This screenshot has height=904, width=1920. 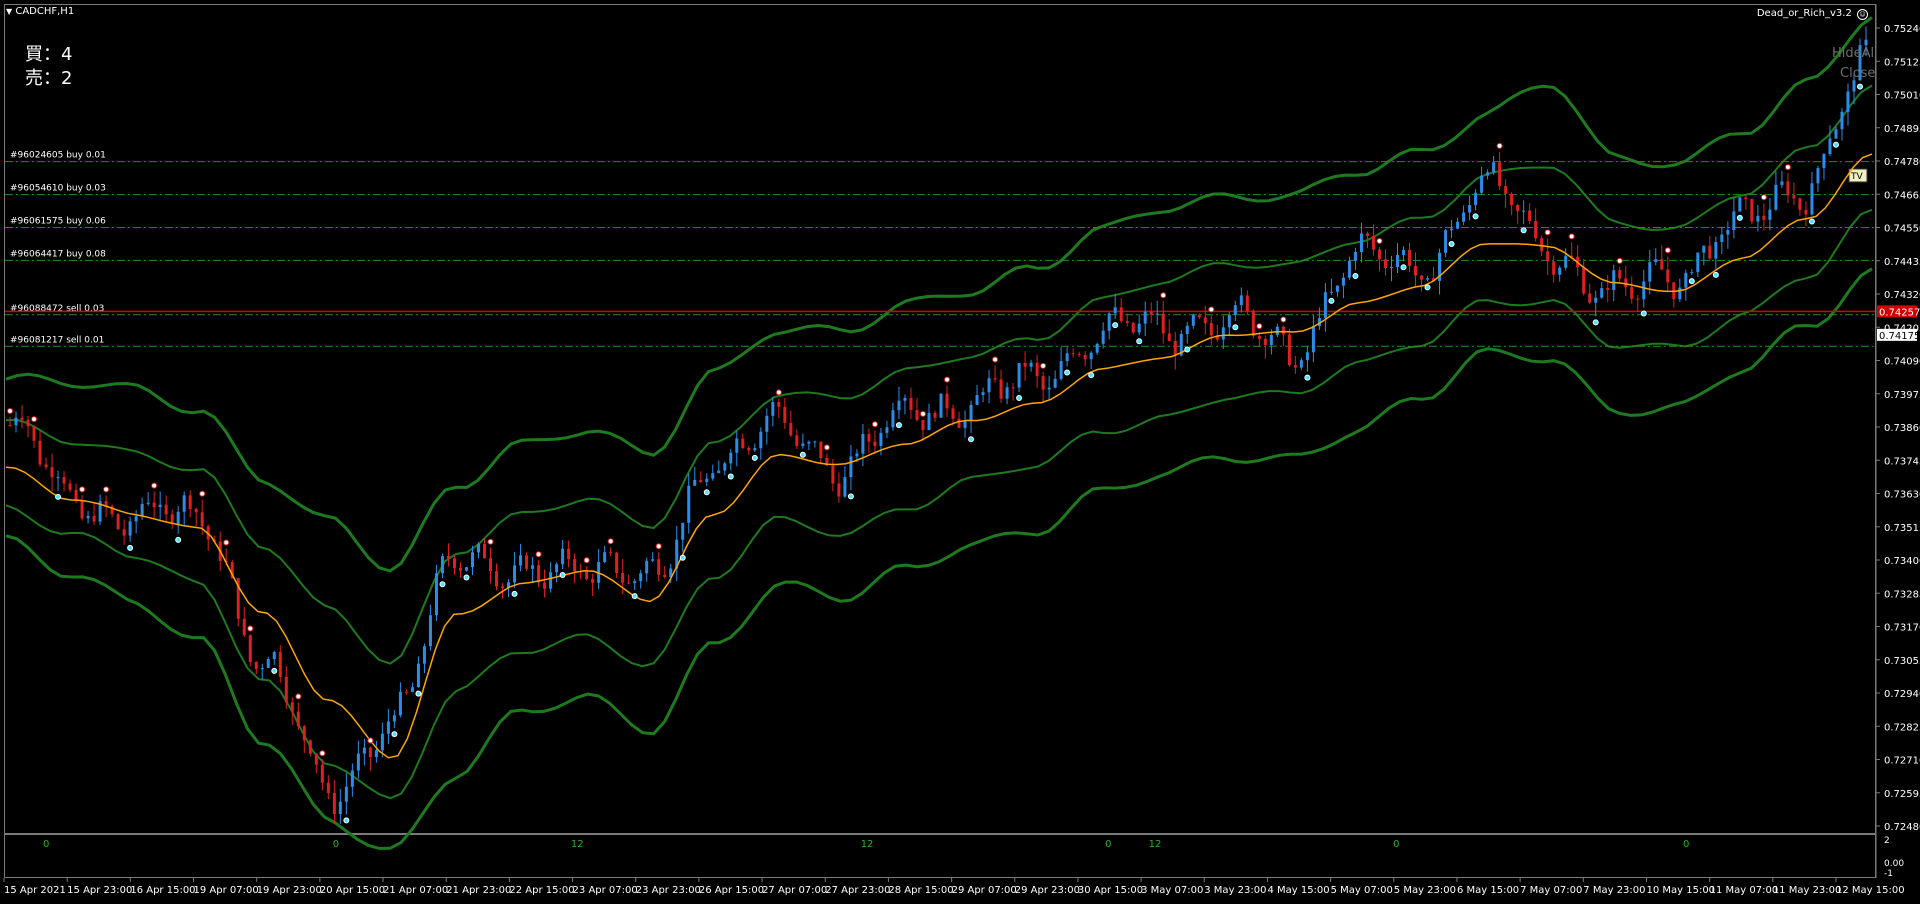 I want to click on time-tick-label: 29 Apr 23:00, so click(x=1047, y=890).